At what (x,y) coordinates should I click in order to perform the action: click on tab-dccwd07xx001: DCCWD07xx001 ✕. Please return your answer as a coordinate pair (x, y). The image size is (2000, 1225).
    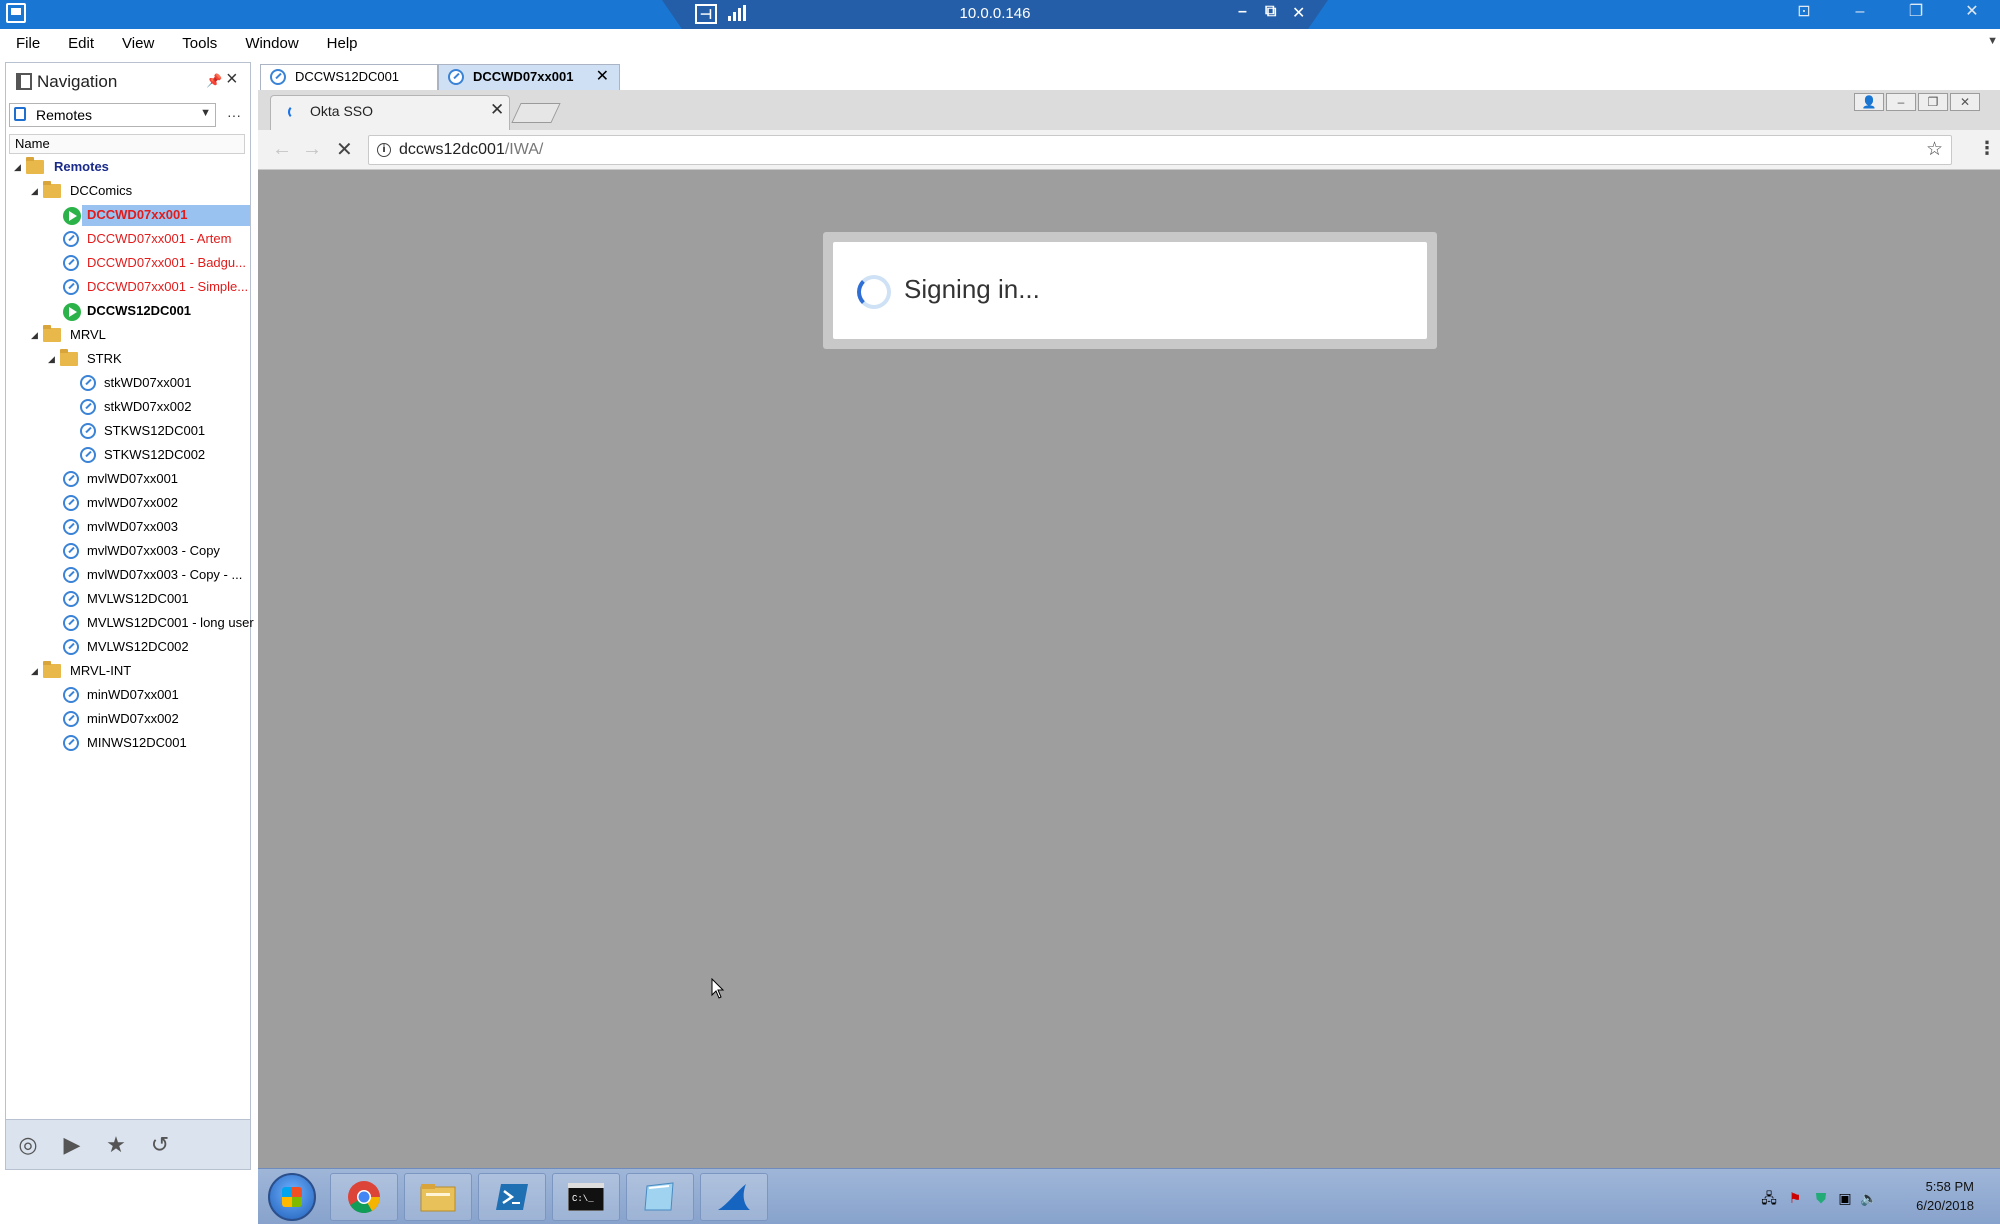
    Looking at the image, I should click on (529, 77).